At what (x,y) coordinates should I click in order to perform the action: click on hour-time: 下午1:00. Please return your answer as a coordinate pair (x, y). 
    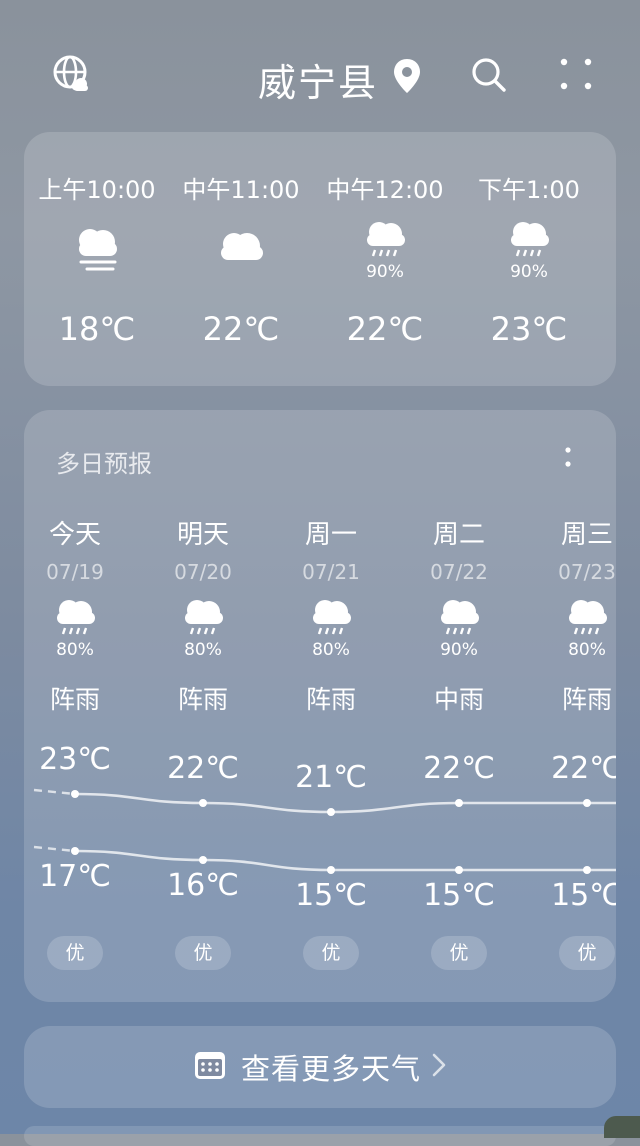
    Looking at the image, I should click on (529, 190).